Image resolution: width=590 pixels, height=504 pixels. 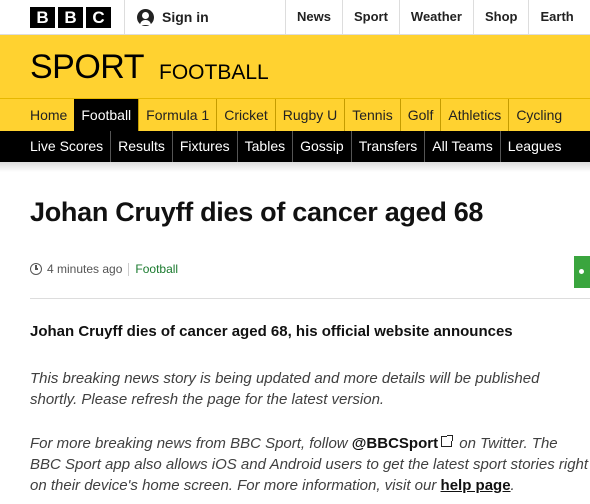 I want to click on sport-banner: SPORT FOOTBALL, so click(x=295, y=66).